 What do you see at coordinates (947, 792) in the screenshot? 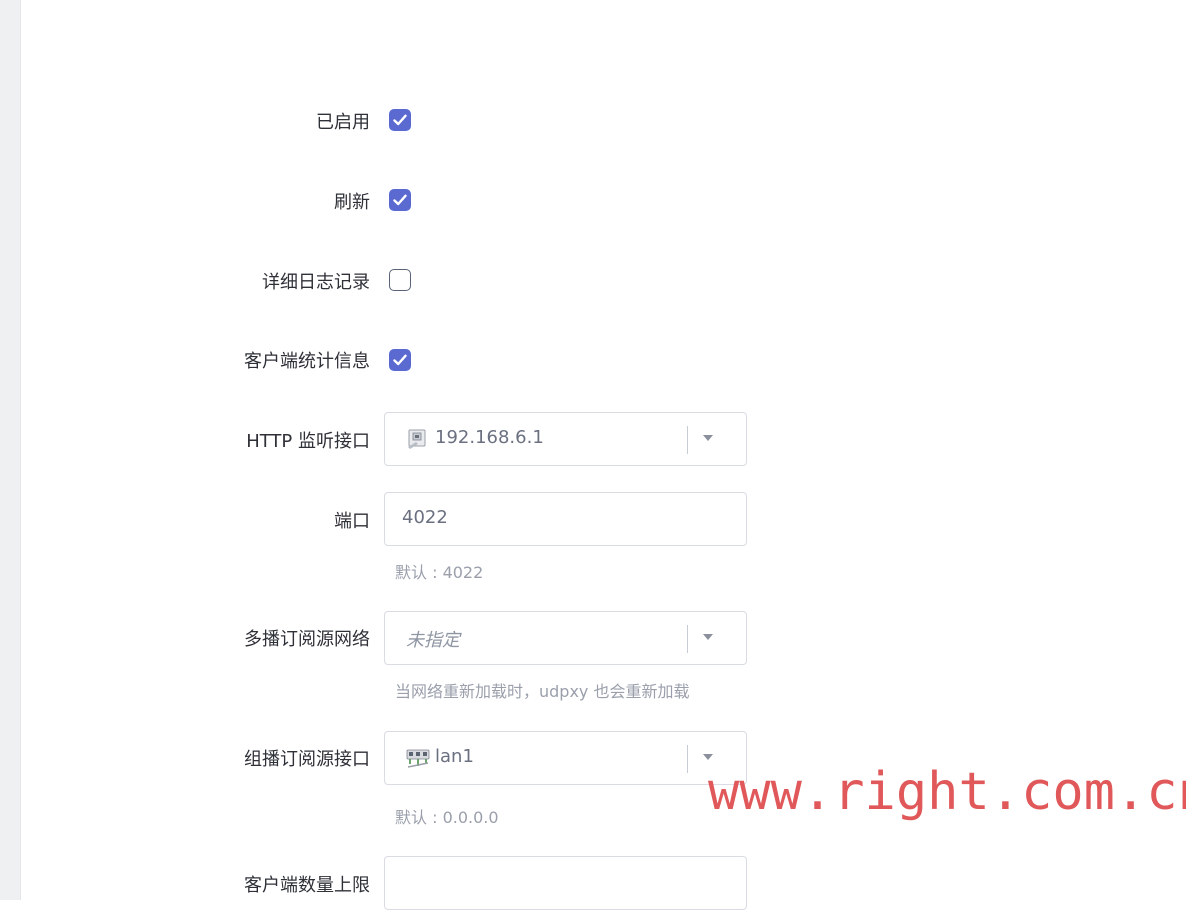
I see `watermark-text: www.right.com.cn` at bounding box center [947, 792].